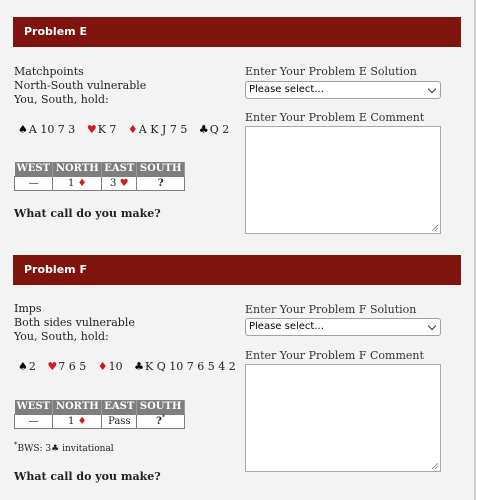  What do you see at coordinates (163, 129) in the screenshot?
I see `hand-diamonds: A K J 7 5` at bounding box center [163, 129].